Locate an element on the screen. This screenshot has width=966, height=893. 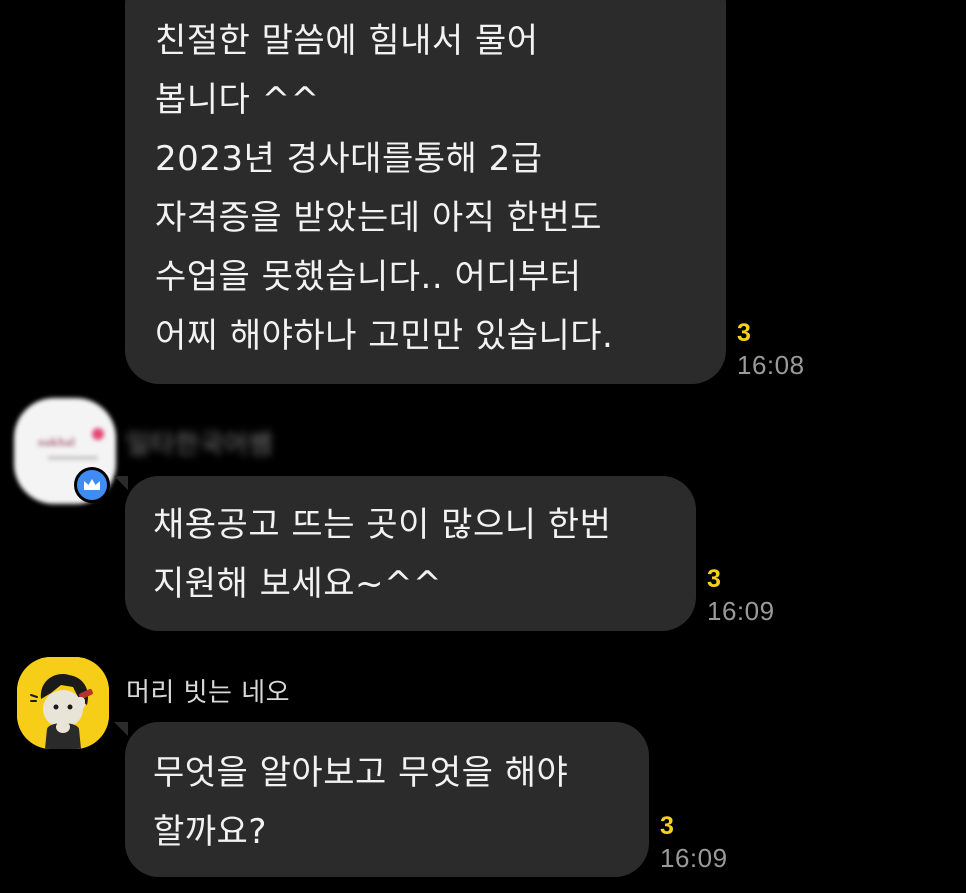
message-line: 자격증을 받았는데 아직 한번도 is located at coordinates (379, 218).